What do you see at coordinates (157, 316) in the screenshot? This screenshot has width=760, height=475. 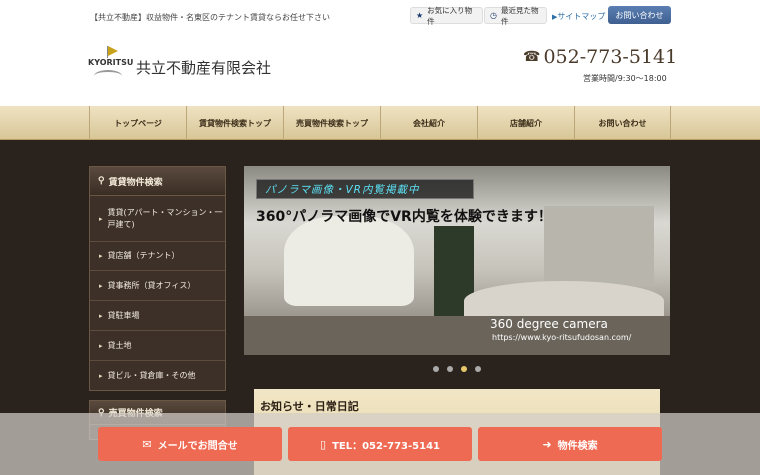 I see `sidebar-item-parking: ▸ 貸駐車場` at bounding box center [157, 316].